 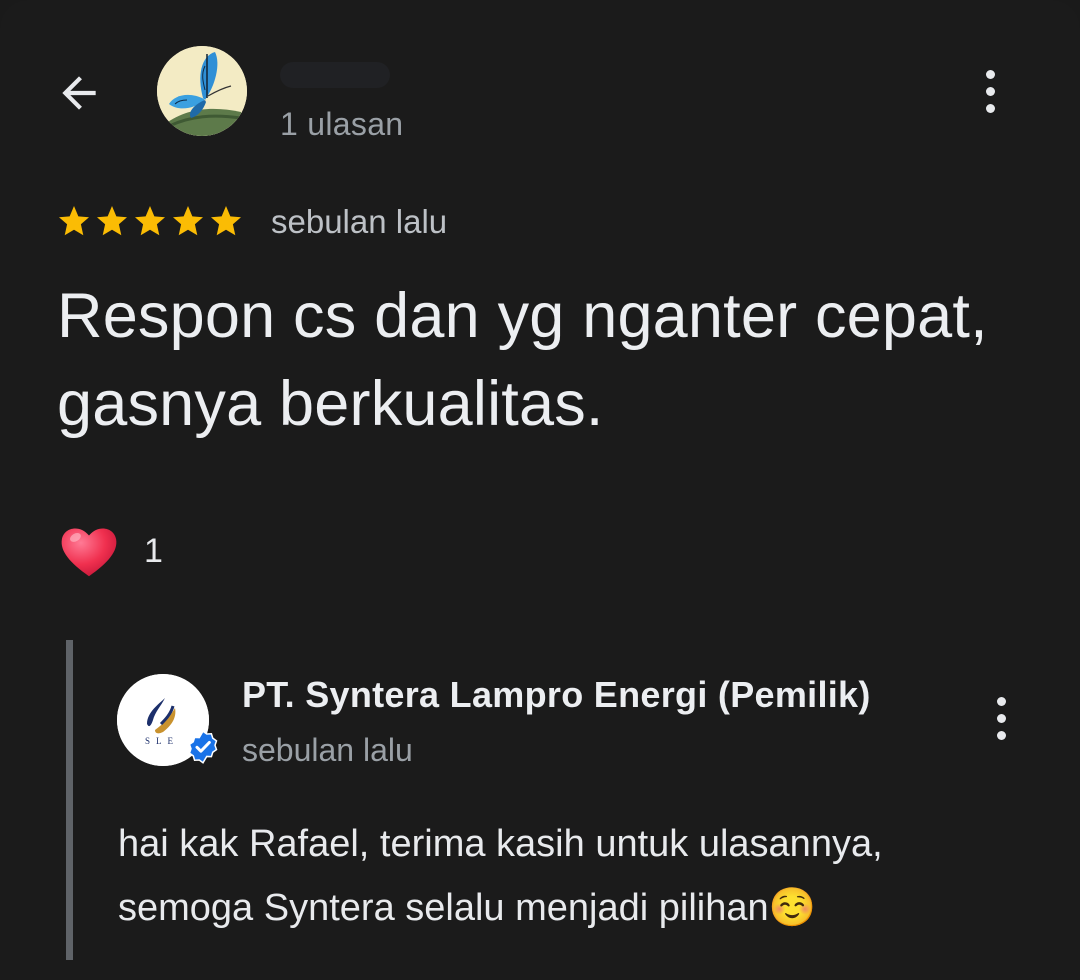 I want to click on heart-reaction-button: 1, so click(x=110, y=551).